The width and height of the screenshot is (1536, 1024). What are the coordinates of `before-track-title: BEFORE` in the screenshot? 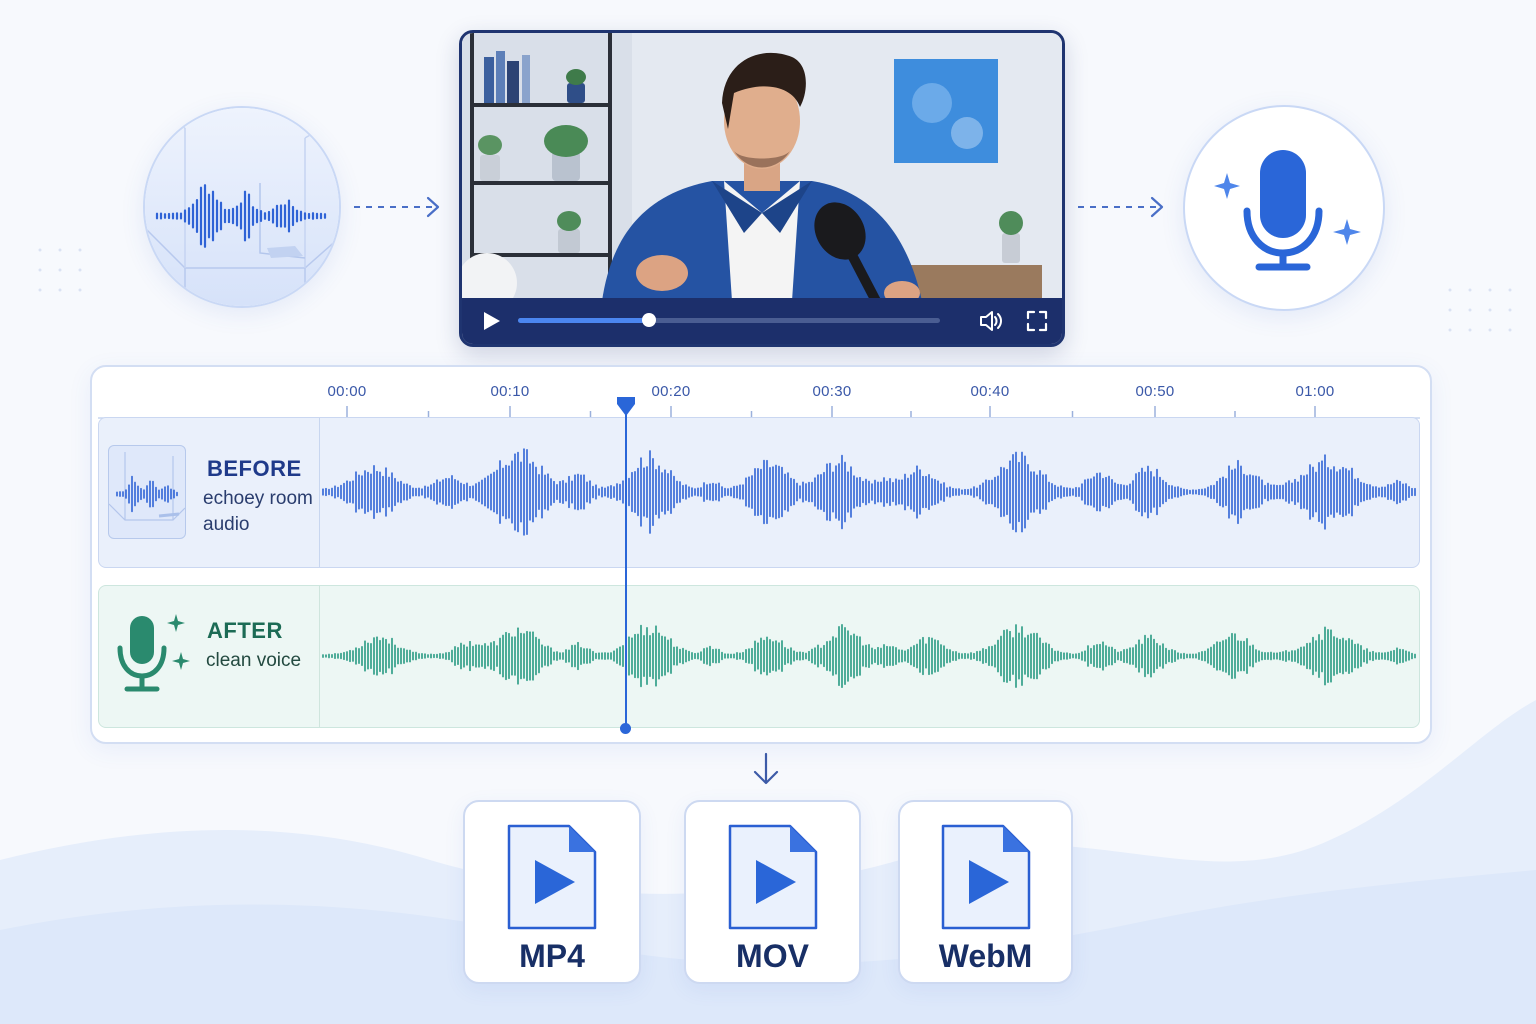 It's located at (254, 468).